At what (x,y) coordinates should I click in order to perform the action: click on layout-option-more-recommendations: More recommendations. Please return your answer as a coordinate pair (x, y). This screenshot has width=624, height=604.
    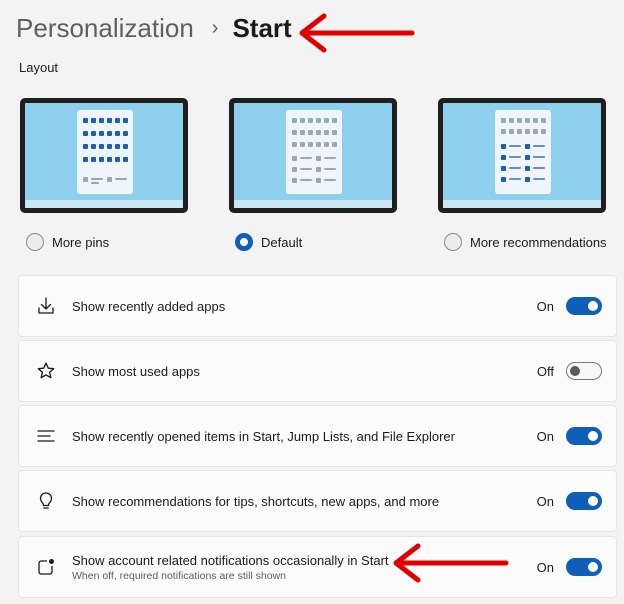
    Looking at the image, I should click on (525, 242).